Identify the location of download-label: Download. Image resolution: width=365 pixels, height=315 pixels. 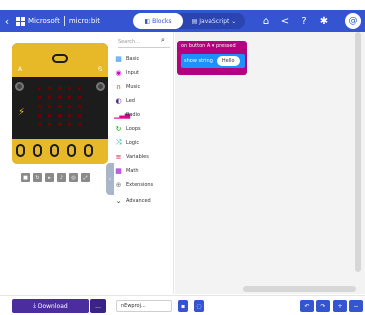
(52, 306).